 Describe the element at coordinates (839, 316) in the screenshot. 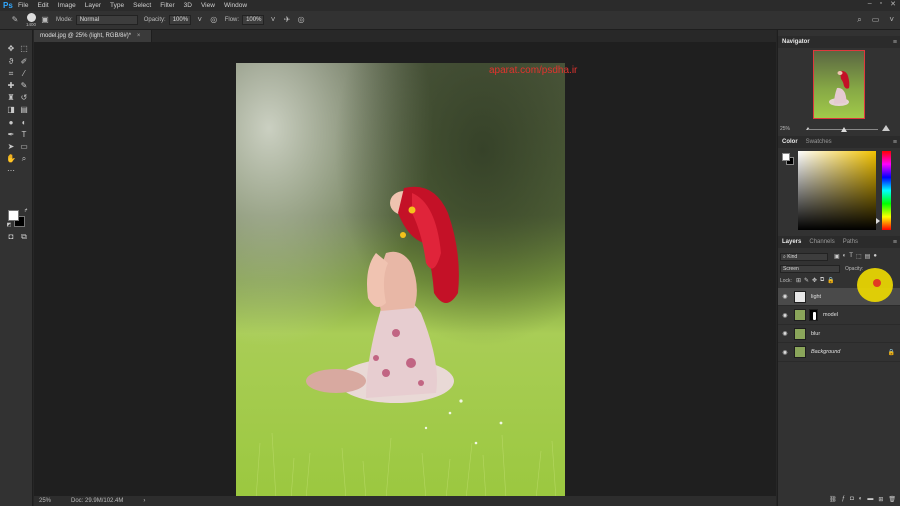

I see `layer-row: ◉ model` at that location.